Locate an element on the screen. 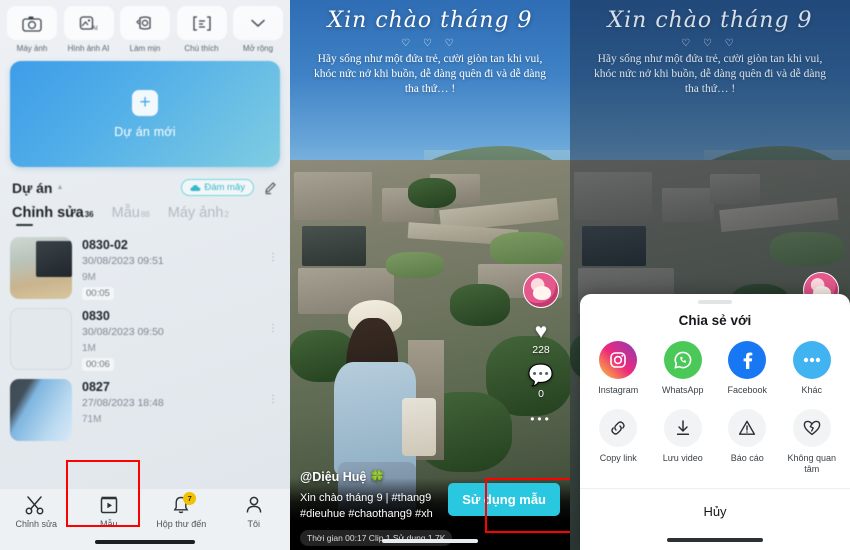 Image resolution: width=850 pixels, height=550 pixels. person-icon is located at coordinates (254, 505).